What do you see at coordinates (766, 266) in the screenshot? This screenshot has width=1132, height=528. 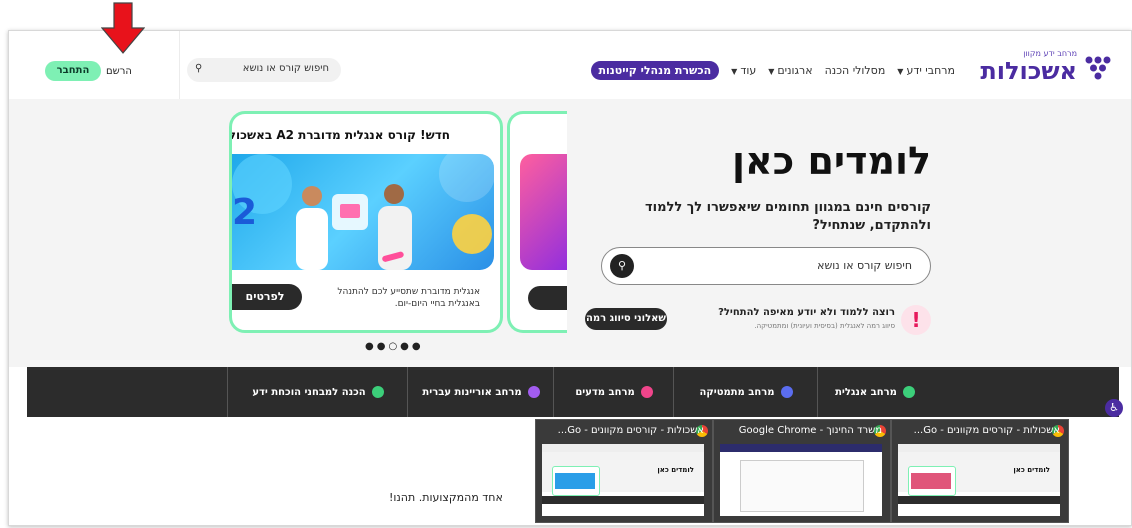 I see `hero-search-input: חיפוש קורס או נושא ⚲` at bounding box center [766, 266].